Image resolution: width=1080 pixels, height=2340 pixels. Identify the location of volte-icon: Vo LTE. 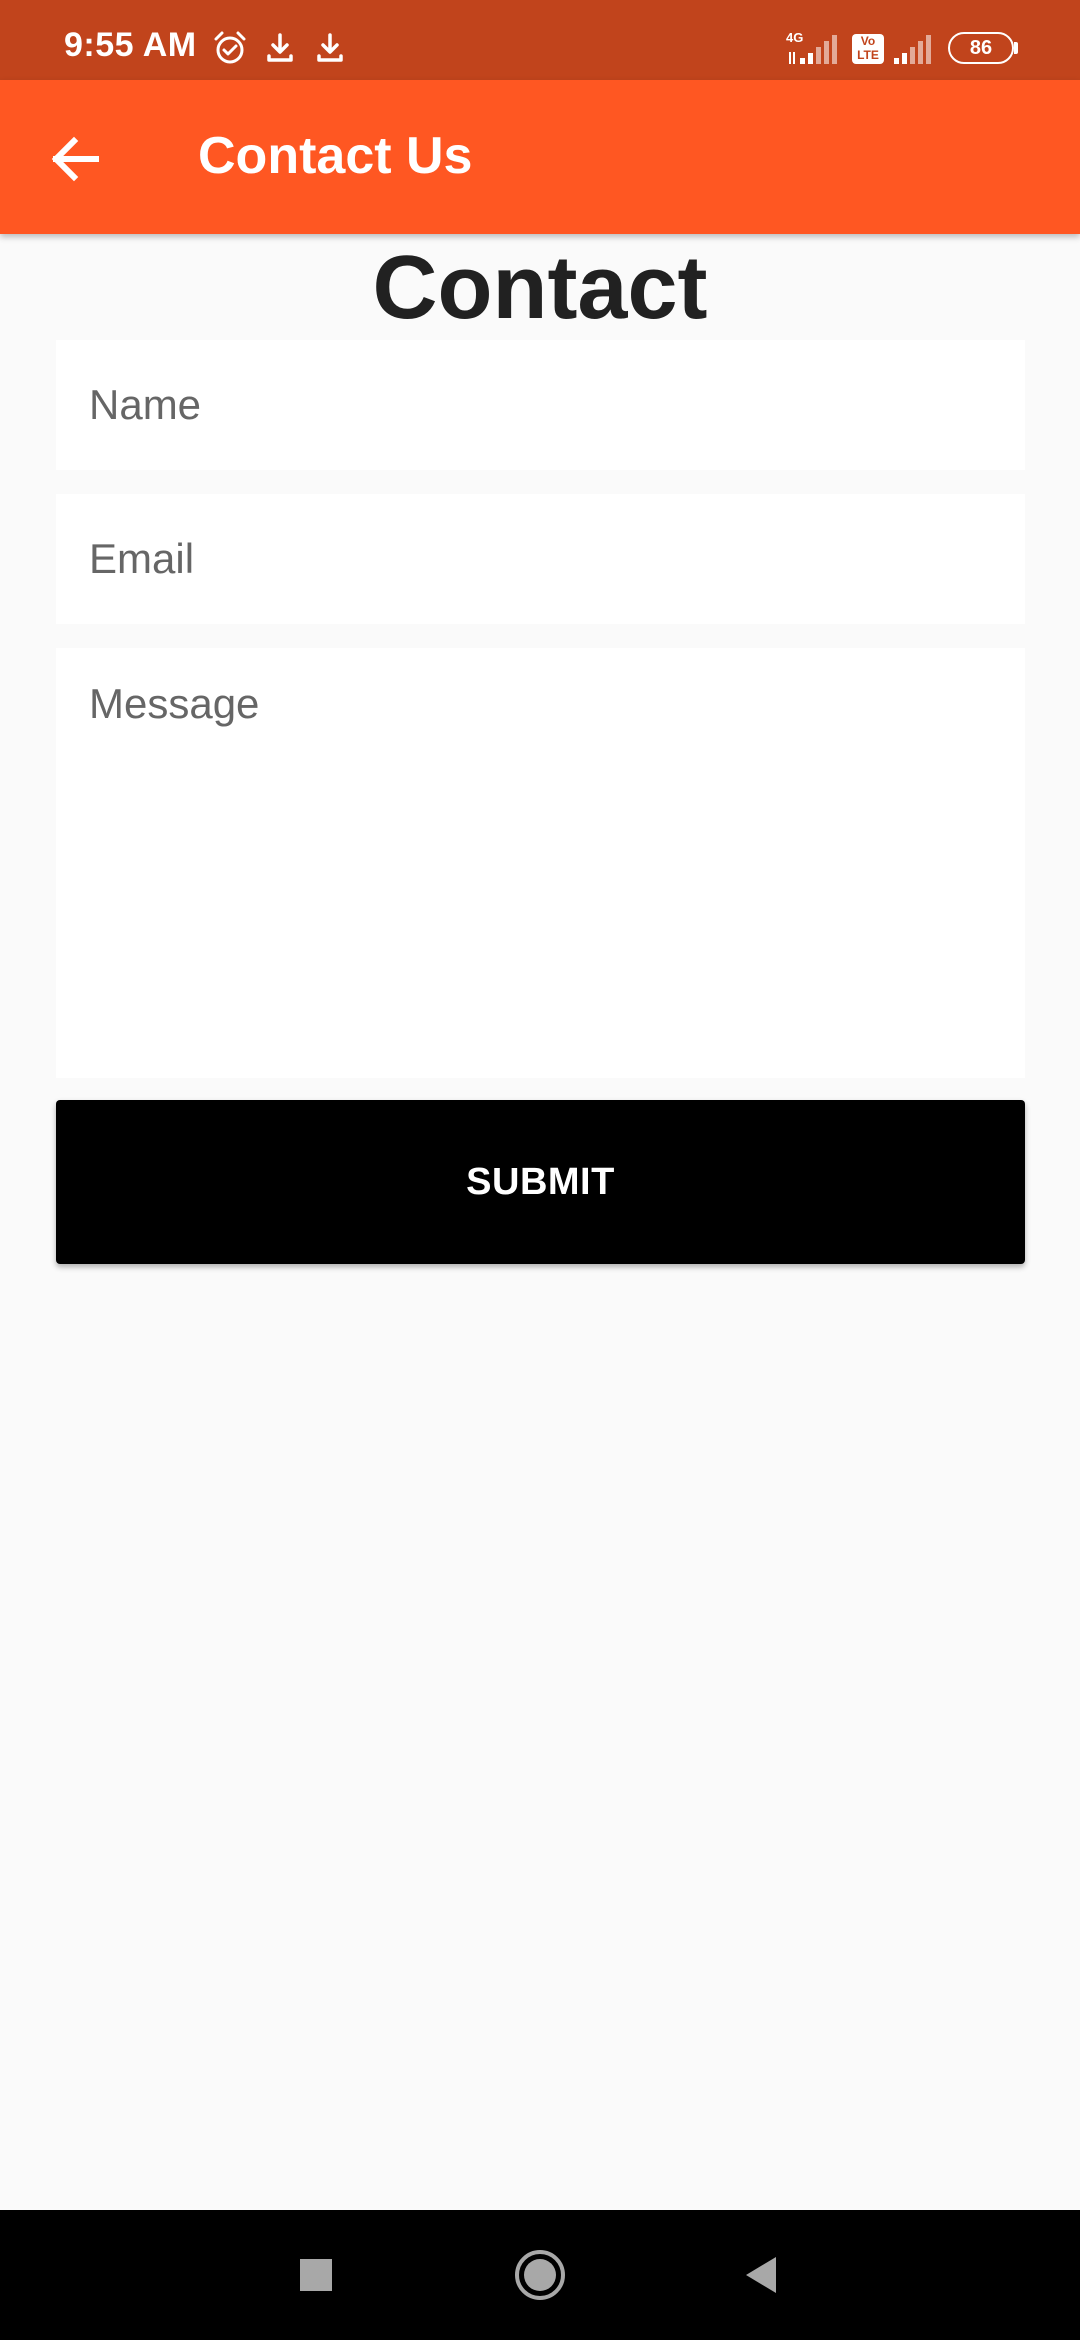
(868, 49).